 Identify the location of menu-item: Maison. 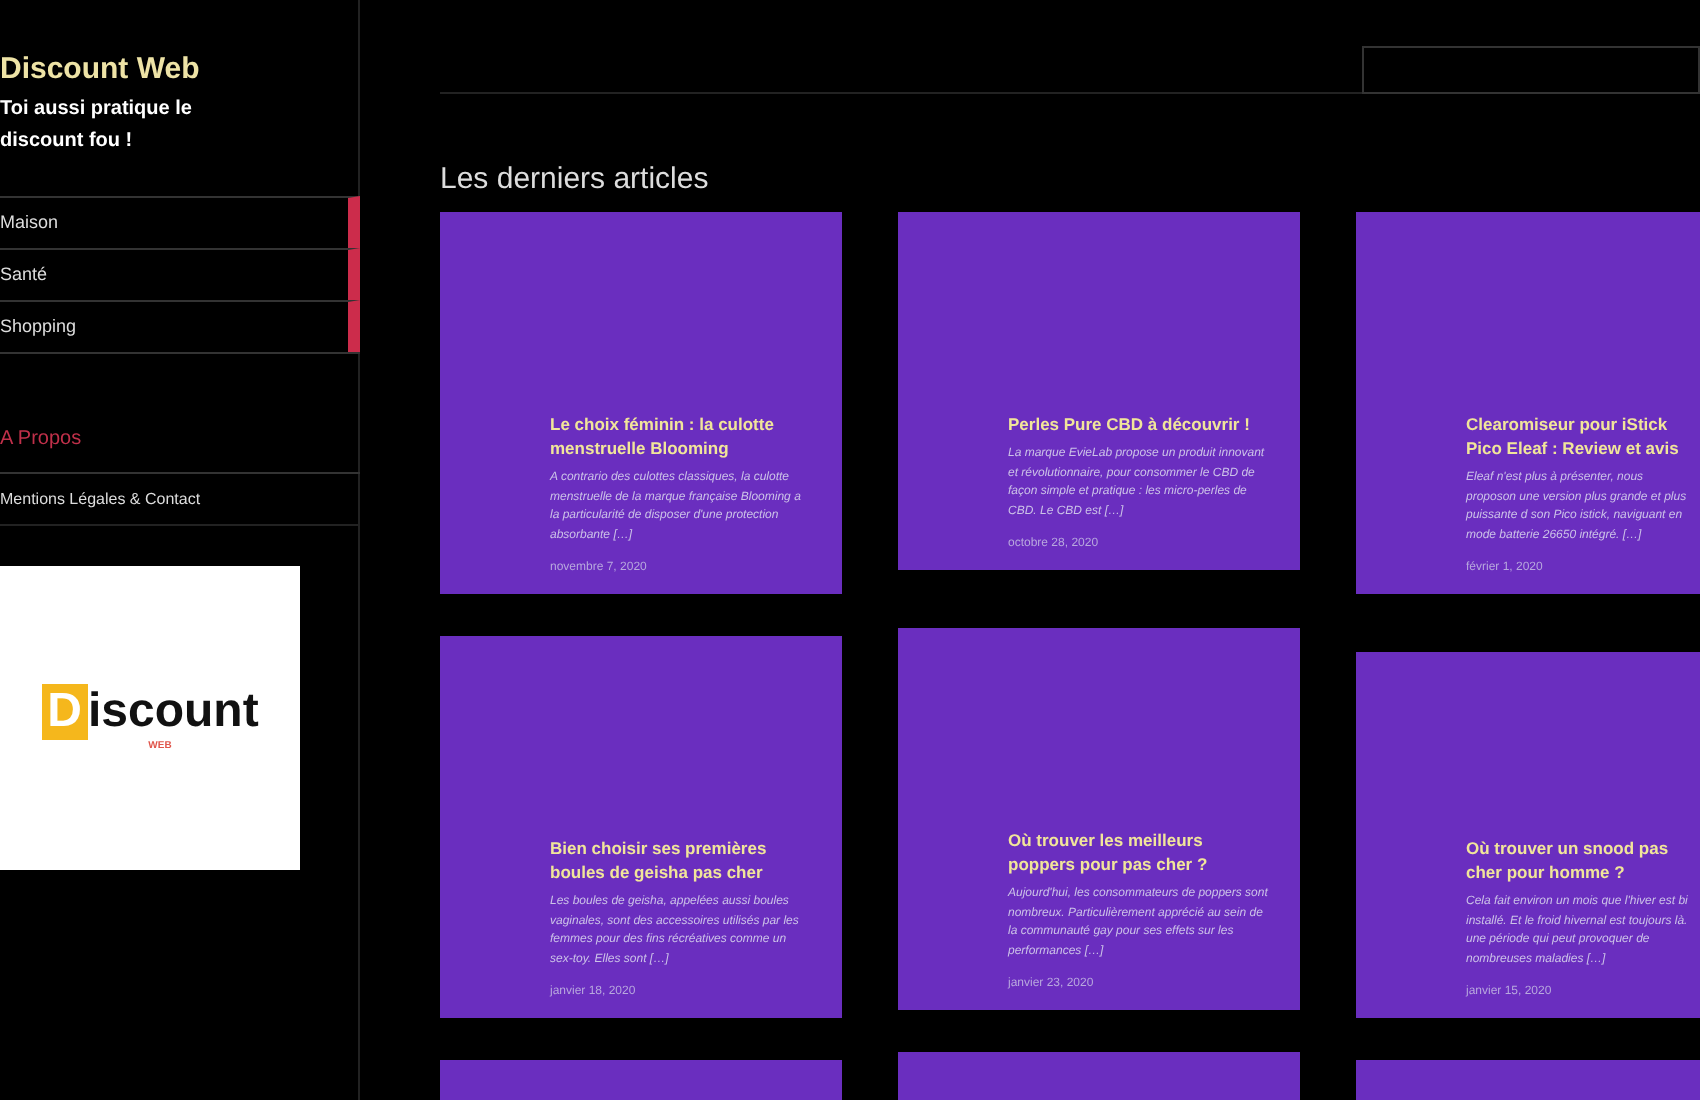
(180, 222).